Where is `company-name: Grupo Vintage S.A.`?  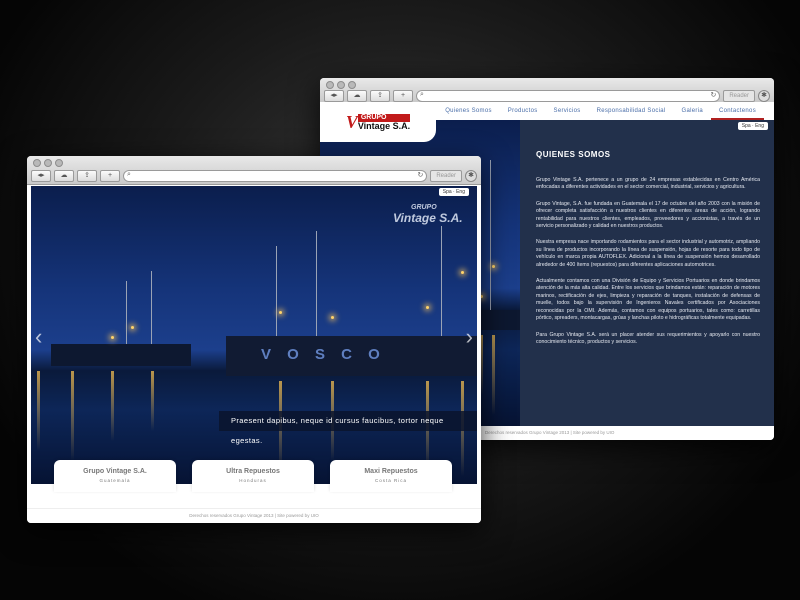
company-name: Grupo Vintage S.A. is located at coordinates (115, 471).